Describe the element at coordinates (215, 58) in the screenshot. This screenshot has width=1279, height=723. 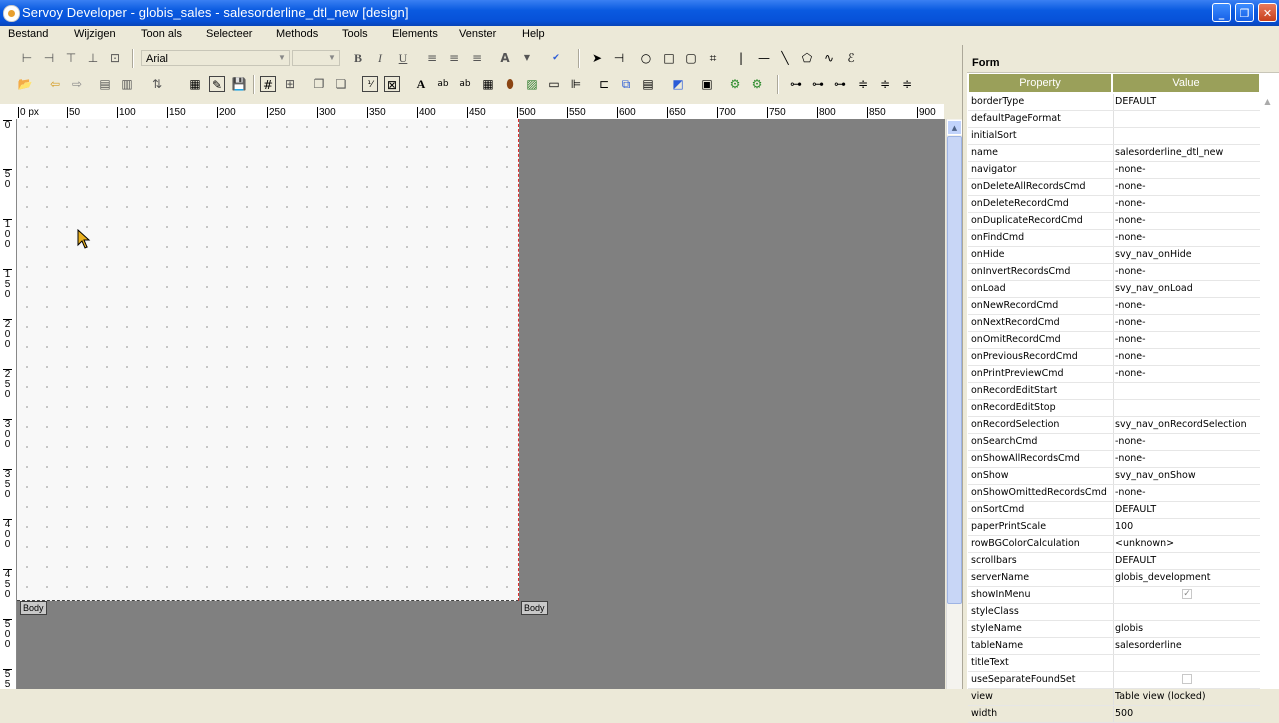
I see `font-name-combo: Arial ▼` at that location.